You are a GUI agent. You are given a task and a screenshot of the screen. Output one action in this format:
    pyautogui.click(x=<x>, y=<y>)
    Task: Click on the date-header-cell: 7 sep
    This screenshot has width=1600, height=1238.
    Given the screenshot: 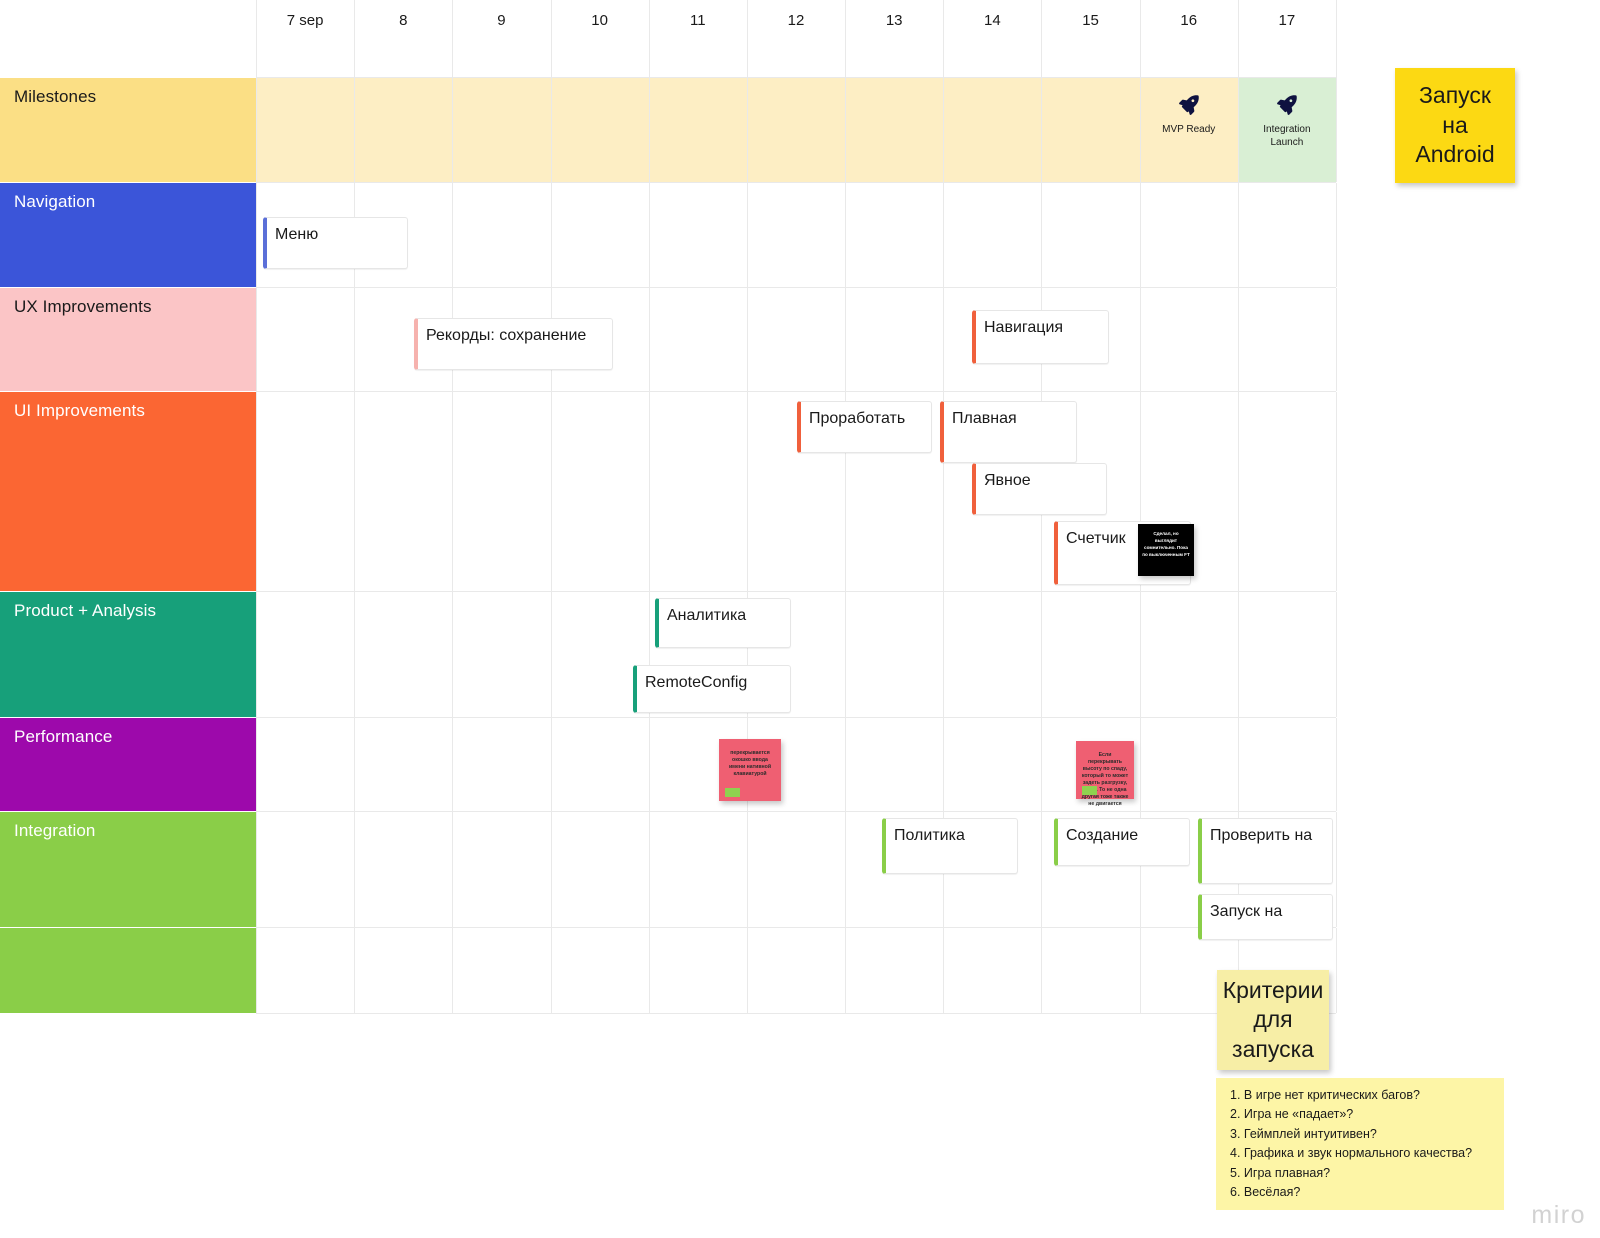 What is the action you would take?
    pyautogui.click(x=305, y=20)
    